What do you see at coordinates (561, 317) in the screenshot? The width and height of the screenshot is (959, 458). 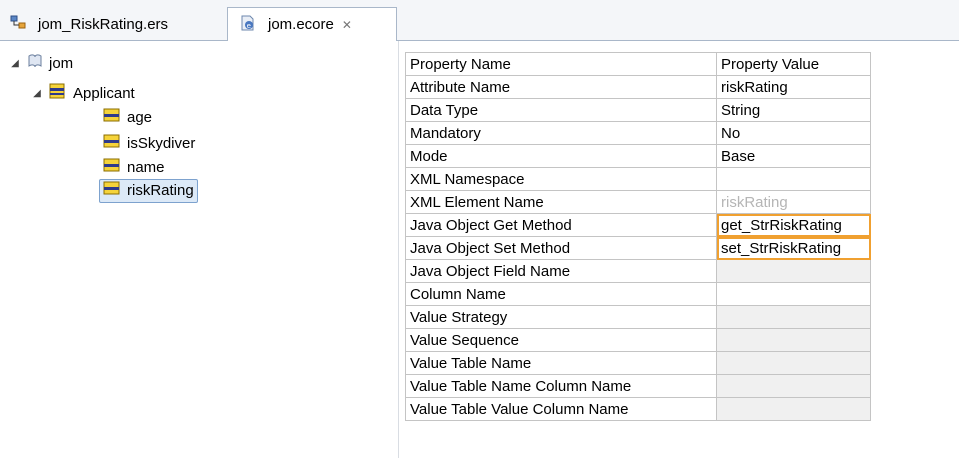 I see `property-name-cell: Value Strategy` at bounding box center [561, 317].